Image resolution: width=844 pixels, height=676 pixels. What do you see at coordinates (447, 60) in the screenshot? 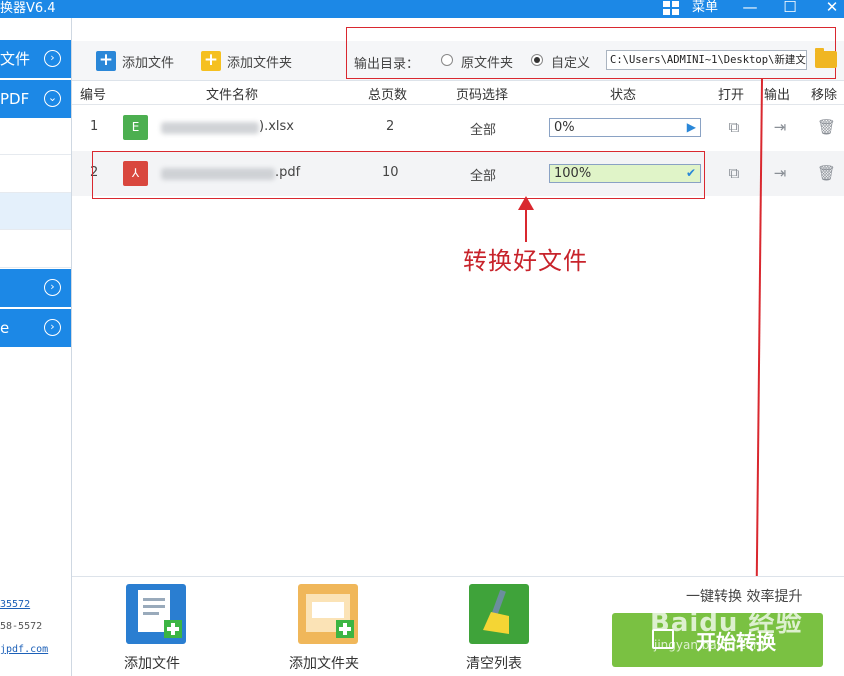
I see `radio-original-folder` at bounding box center [447, 60].